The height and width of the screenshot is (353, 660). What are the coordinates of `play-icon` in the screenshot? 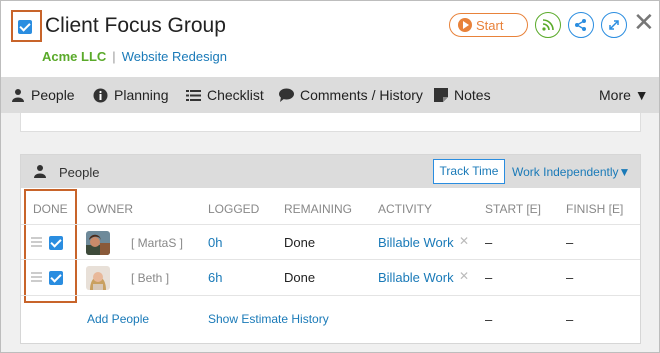 It's located at (465, 25).